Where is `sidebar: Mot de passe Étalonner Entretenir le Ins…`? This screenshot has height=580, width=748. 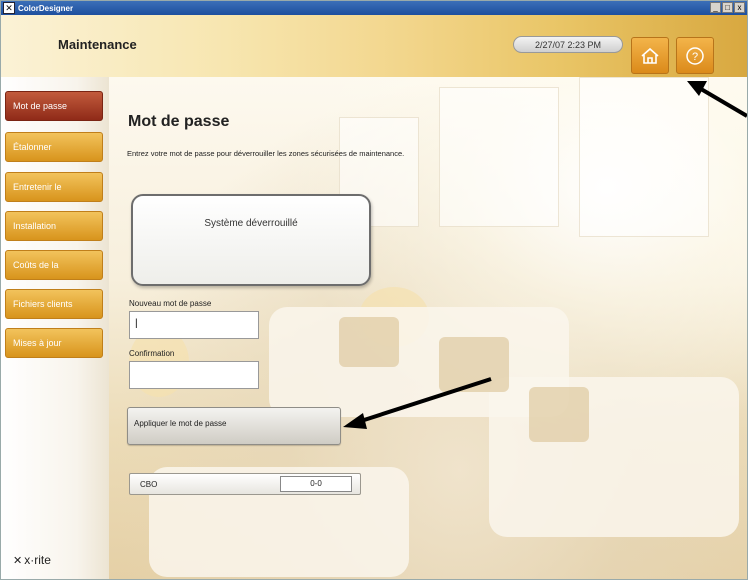
sidebar: Mot de passe Étalonner Entretenir le Ins… is located at coordinates (55, 328).